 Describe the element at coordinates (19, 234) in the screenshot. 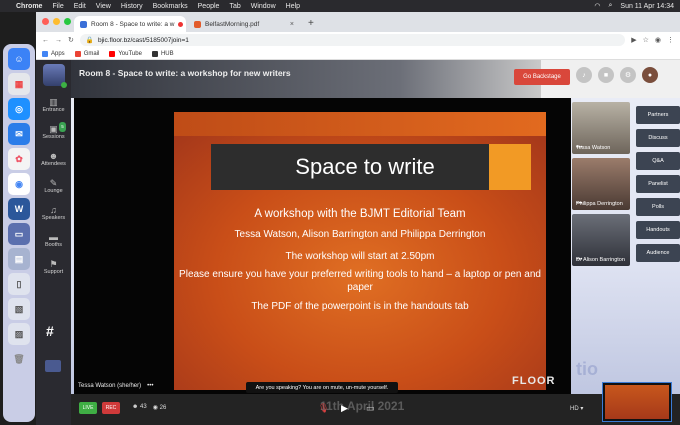

I see `floor-app-icon: ▭` at that location.